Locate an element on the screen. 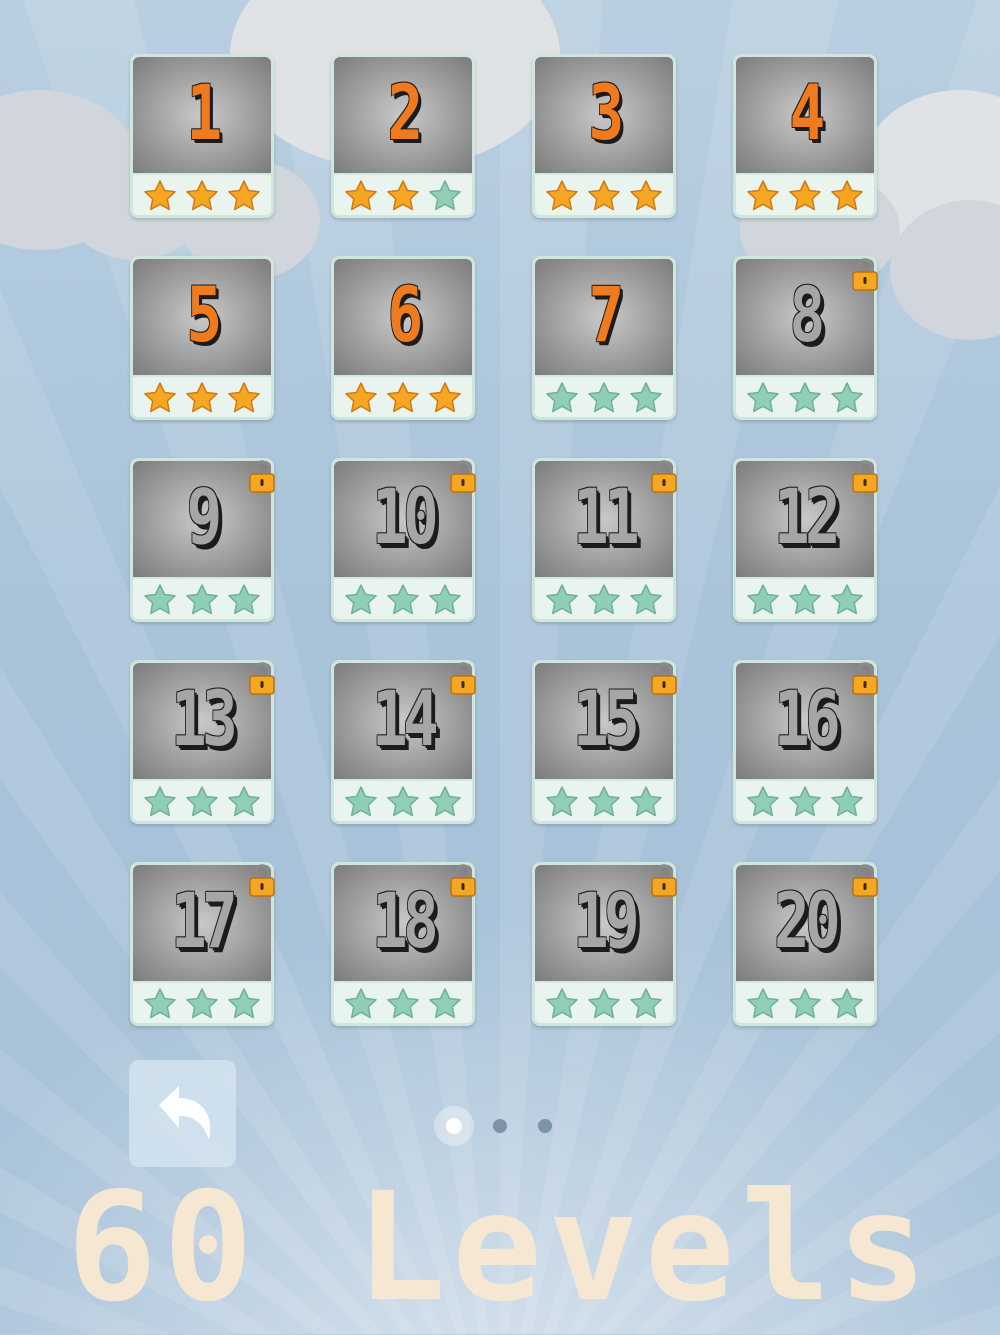 This screenshot has height=1335, width=1000. back-button is located at coordinates (182, 1113).